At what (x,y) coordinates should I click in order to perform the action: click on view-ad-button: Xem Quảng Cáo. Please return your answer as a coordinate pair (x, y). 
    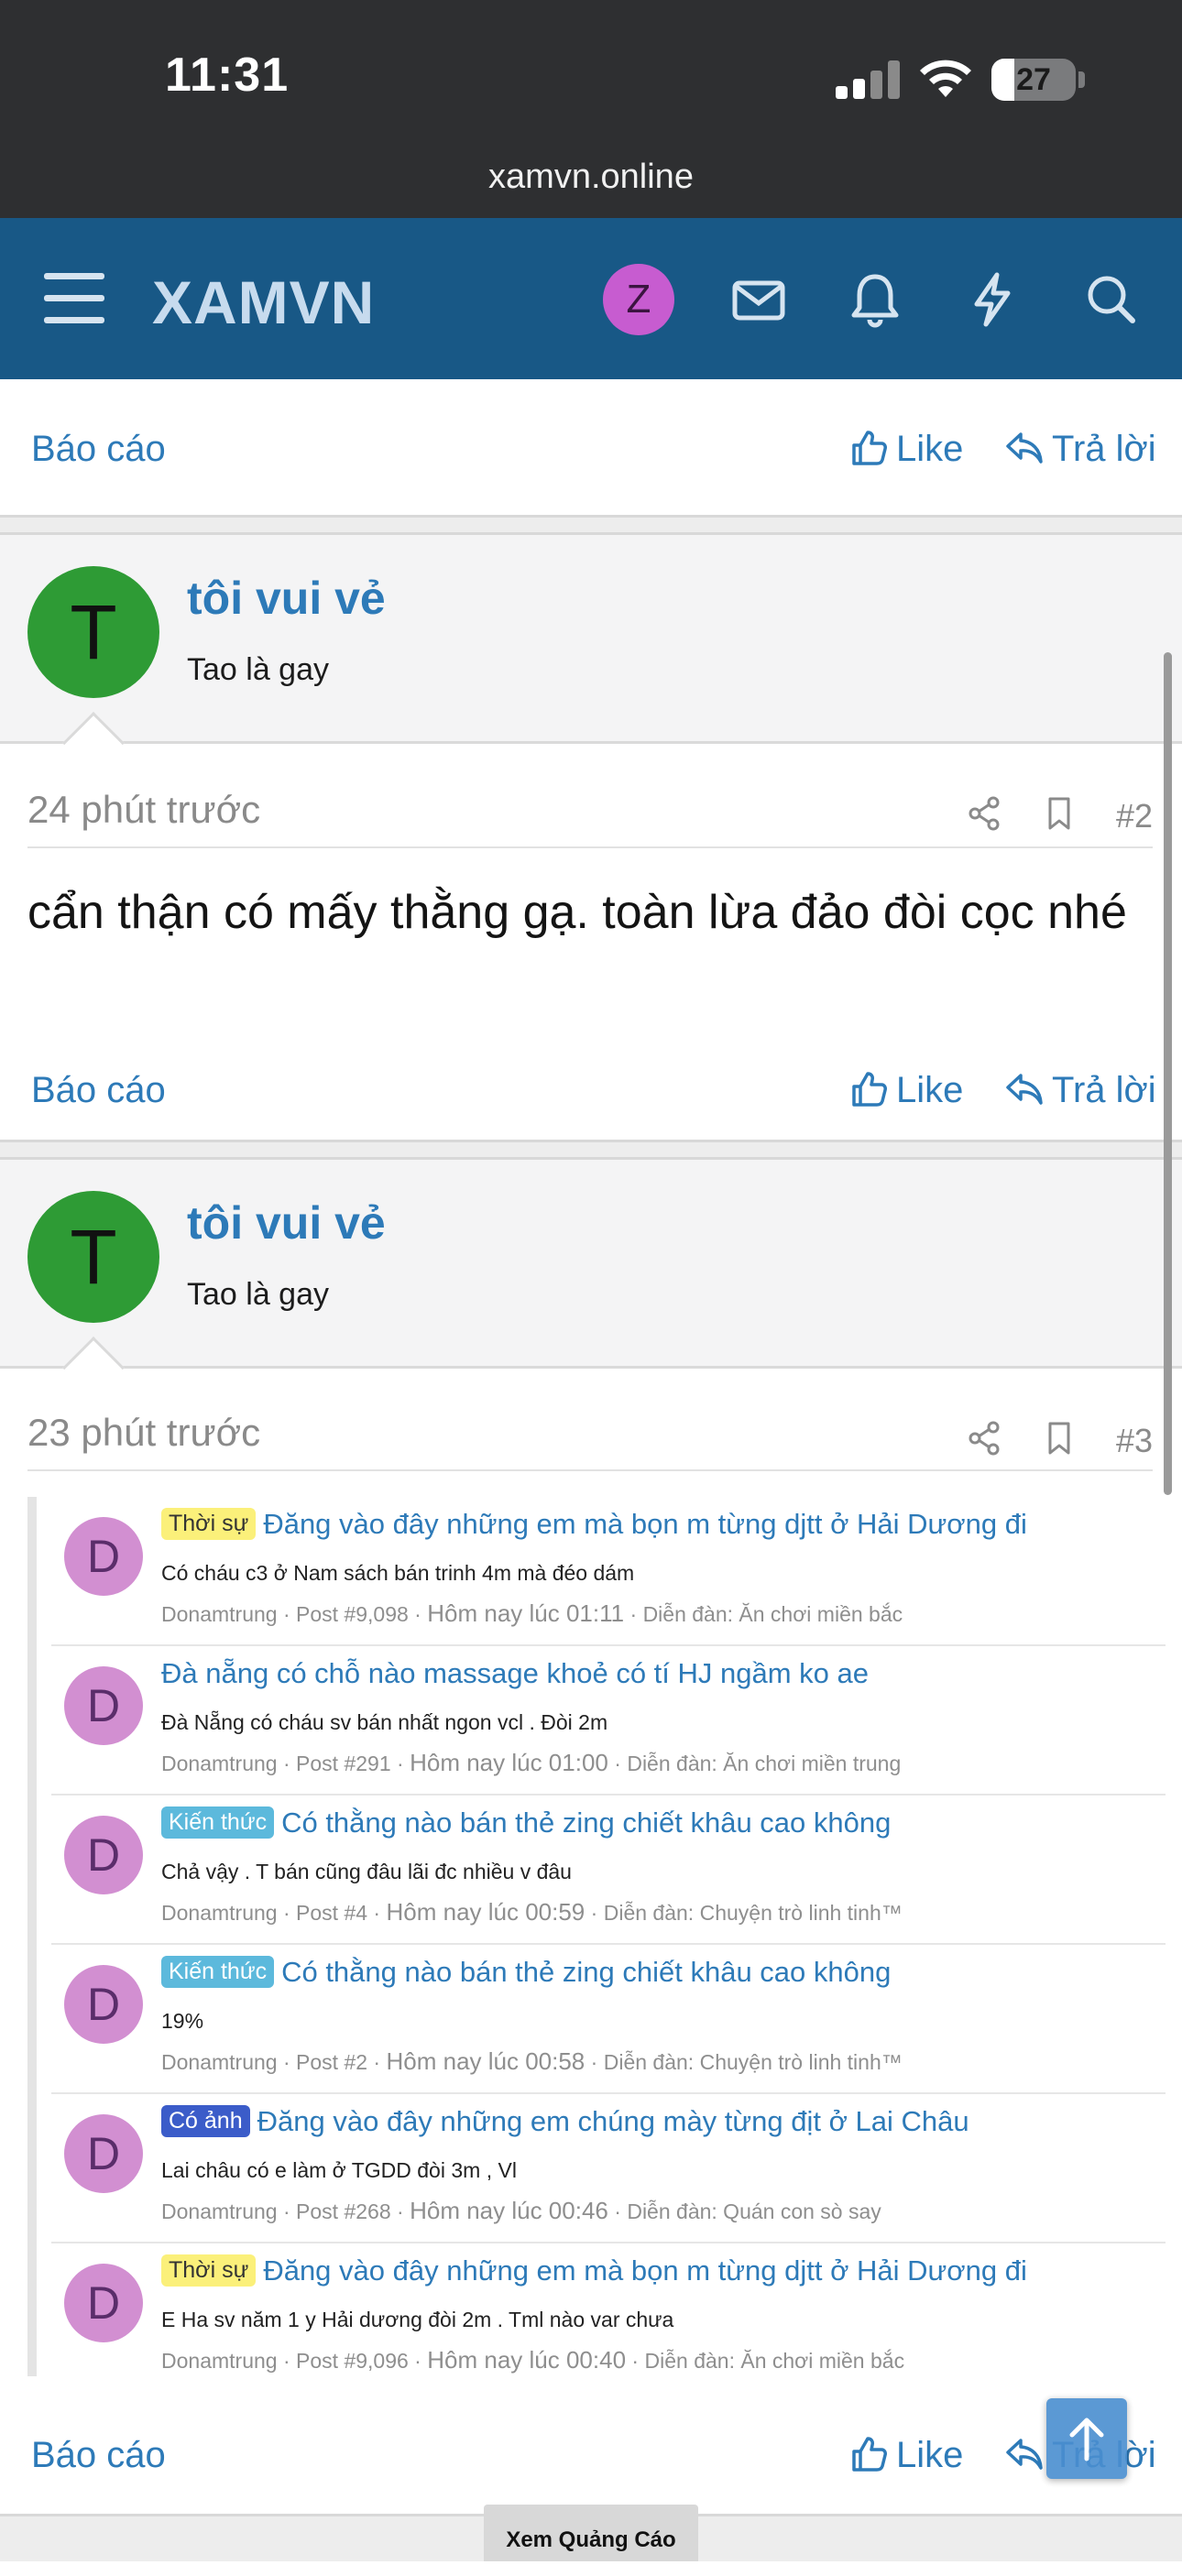
    Looking at the image, I should click on (591, 2533).